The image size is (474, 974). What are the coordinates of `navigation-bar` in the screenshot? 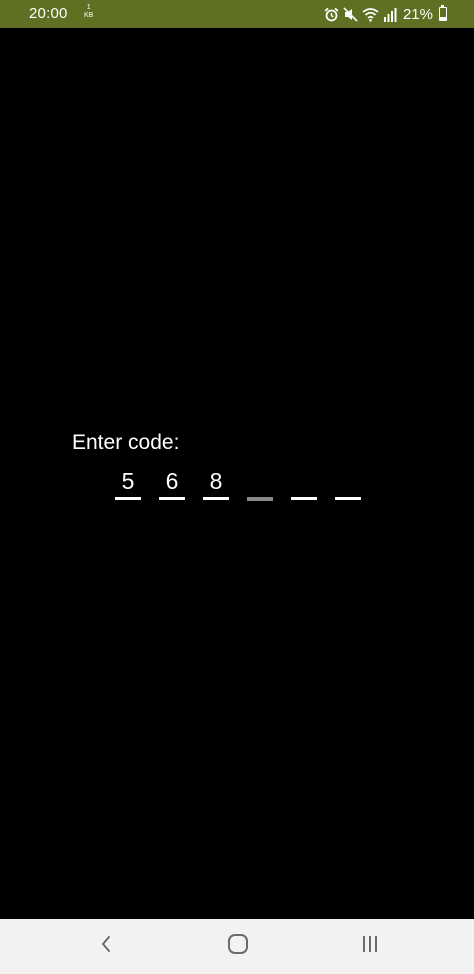 It's located at (237, 946).